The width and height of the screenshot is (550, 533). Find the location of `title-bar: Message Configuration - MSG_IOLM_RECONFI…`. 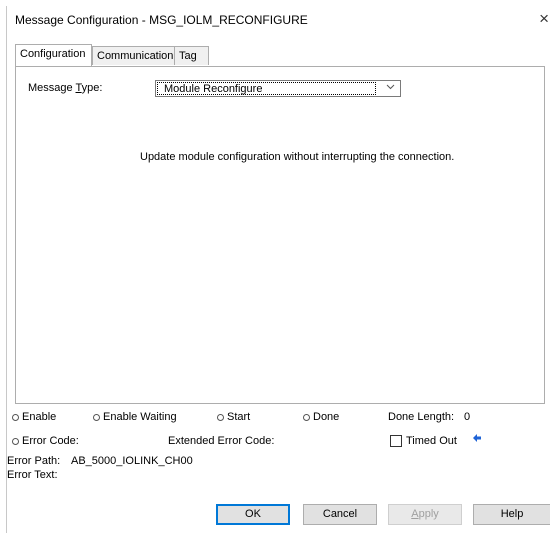

title-bar: Message Configuration - MSG_IOLM_RECONFI… is located at coordinates (278, 21).